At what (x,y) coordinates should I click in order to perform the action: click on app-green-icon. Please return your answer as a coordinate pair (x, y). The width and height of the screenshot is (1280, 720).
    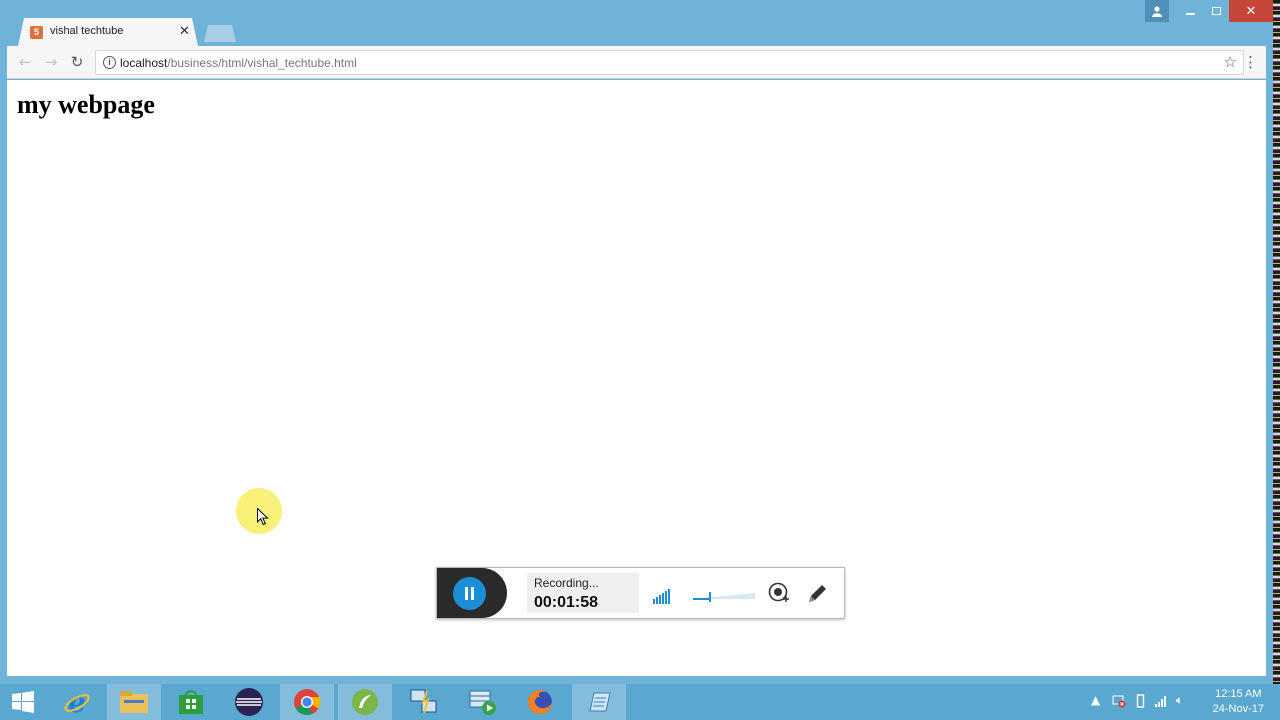
    Looking at the image, I should click on (365, 702).